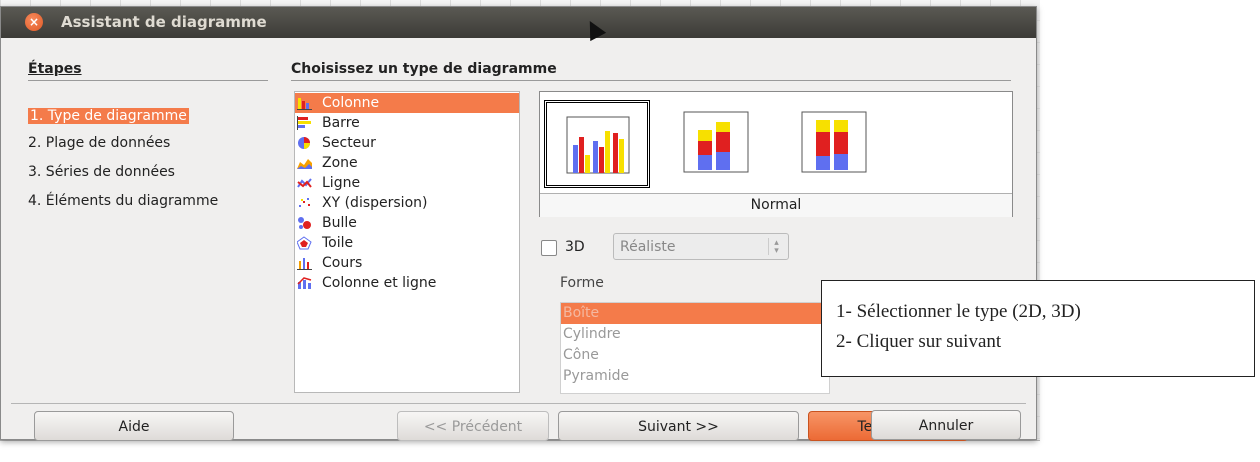  Describe the element at coordinates (123, 201) in the screenshot. I see `step-chart-elements: 4. Éléments du diagramme` at that location.